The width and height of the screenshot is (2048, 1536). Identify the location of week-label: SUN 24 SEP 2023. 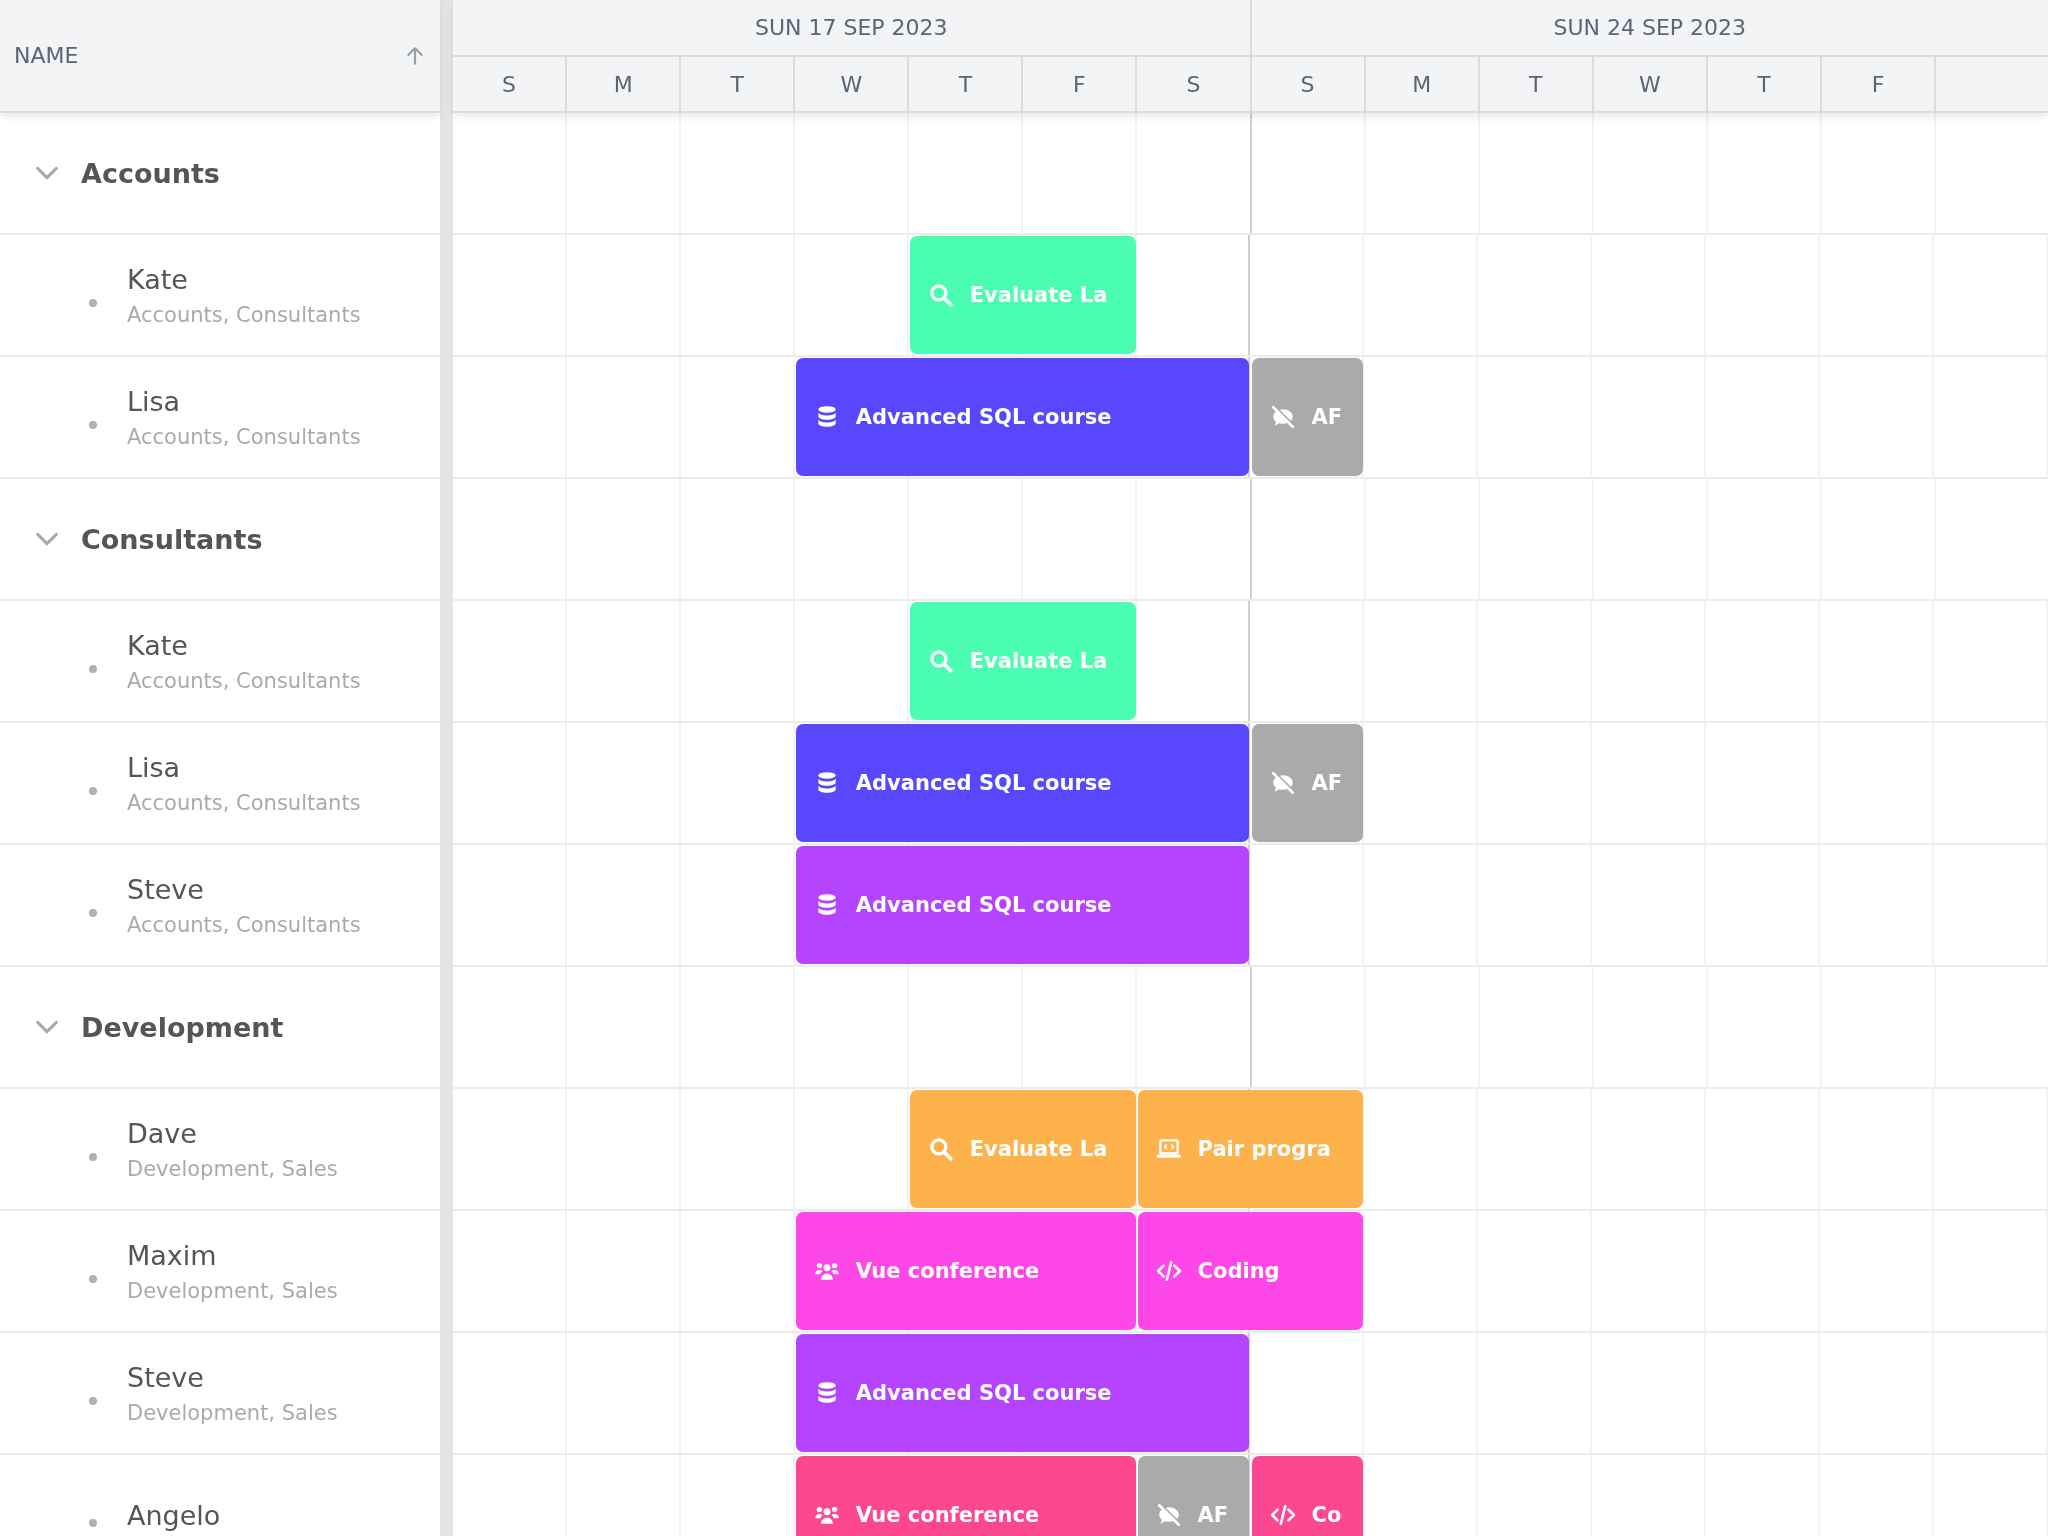
(1650, 28).